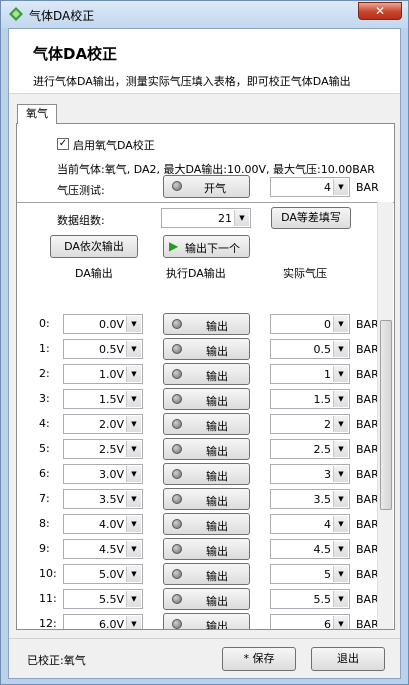  Describe the element at coordinates (103, 474) in the screenshot. I see `da-value-spinbox: 3.0V ▼` at that location.